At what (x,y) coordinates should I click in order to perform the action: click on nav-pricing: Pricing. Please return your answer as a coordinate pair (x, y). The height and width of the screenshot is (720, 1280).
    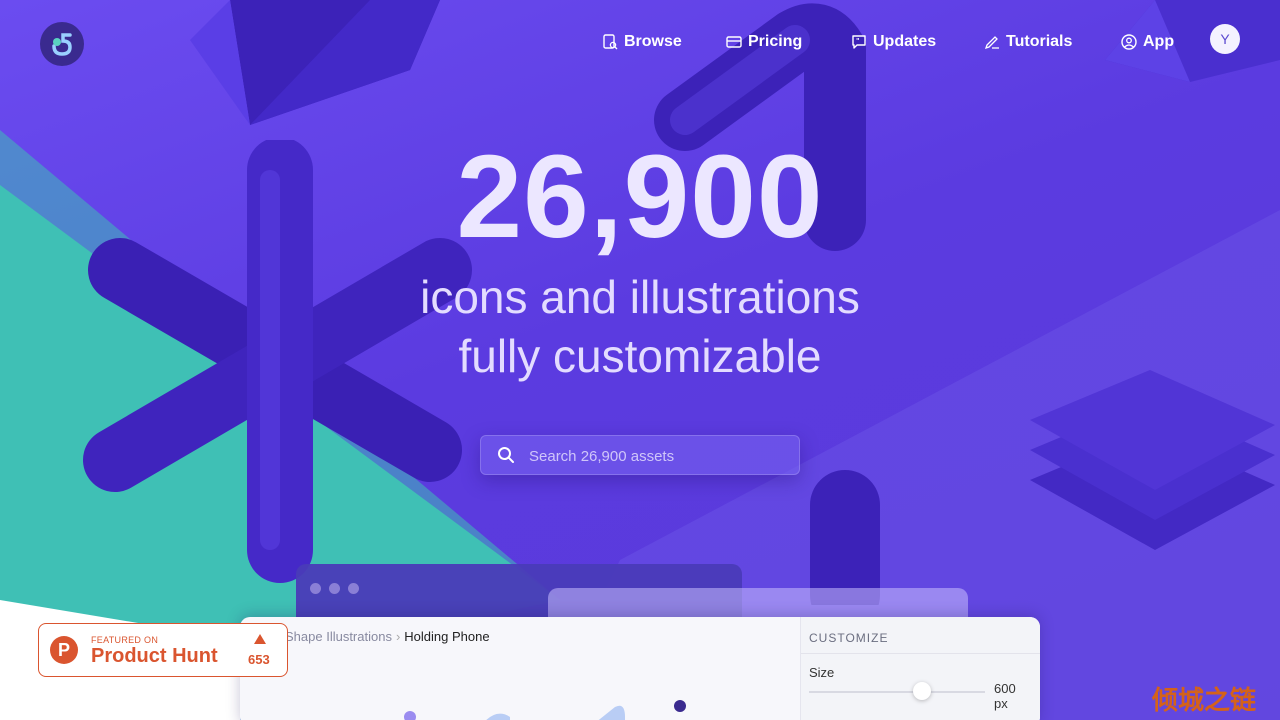
    Looking at the image, I should click on (764, 42).